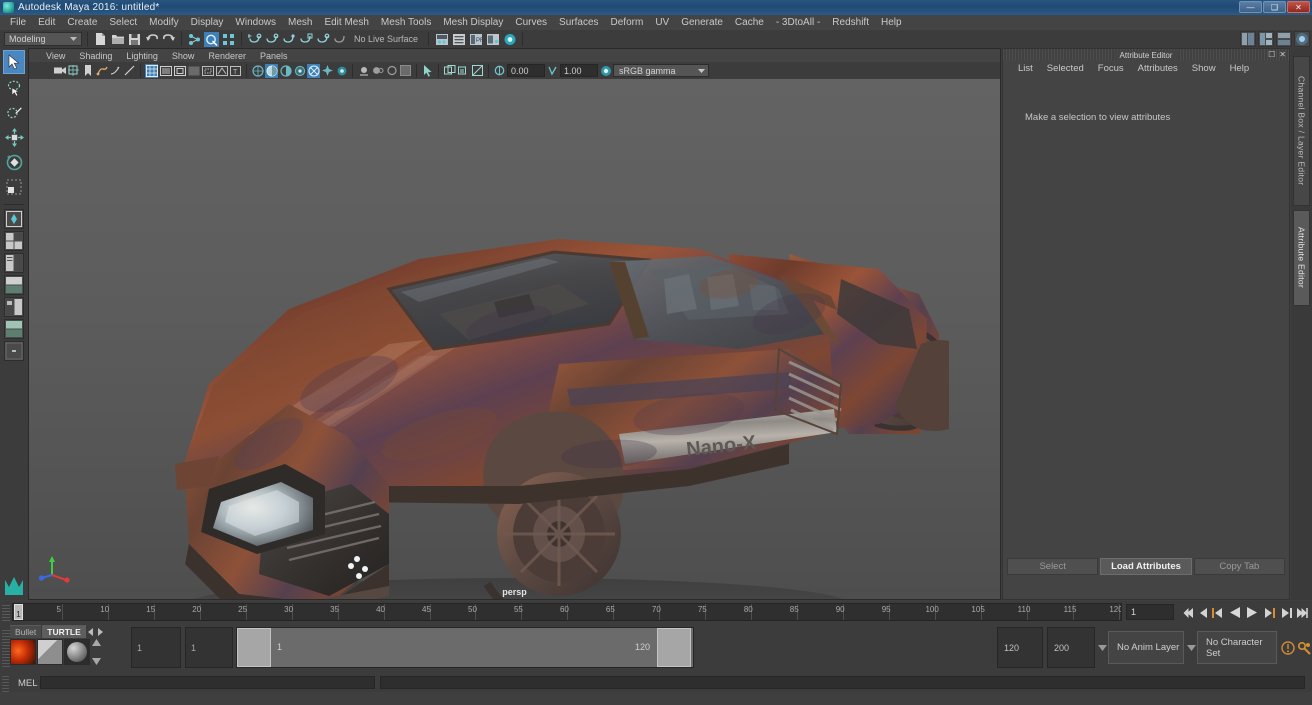  What do you see at coordinates (1217, 612) in the screenshot?
I see `step-back-frame-icon` at bounding box center [1217, 612].